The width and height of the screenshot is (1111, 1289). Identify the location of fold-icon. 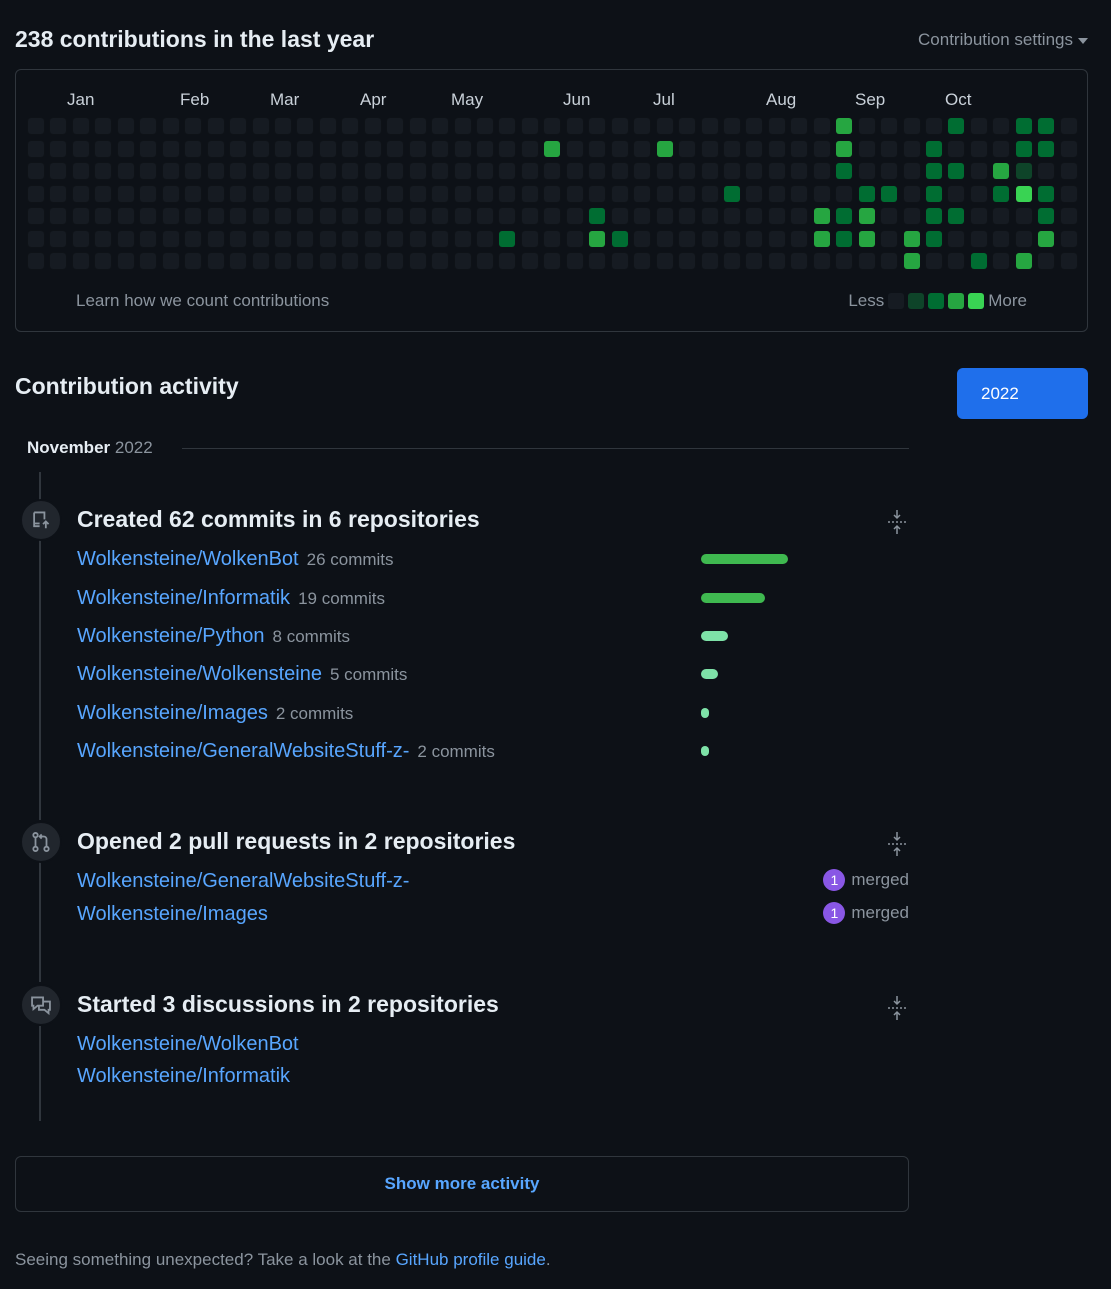
(897, 1008).